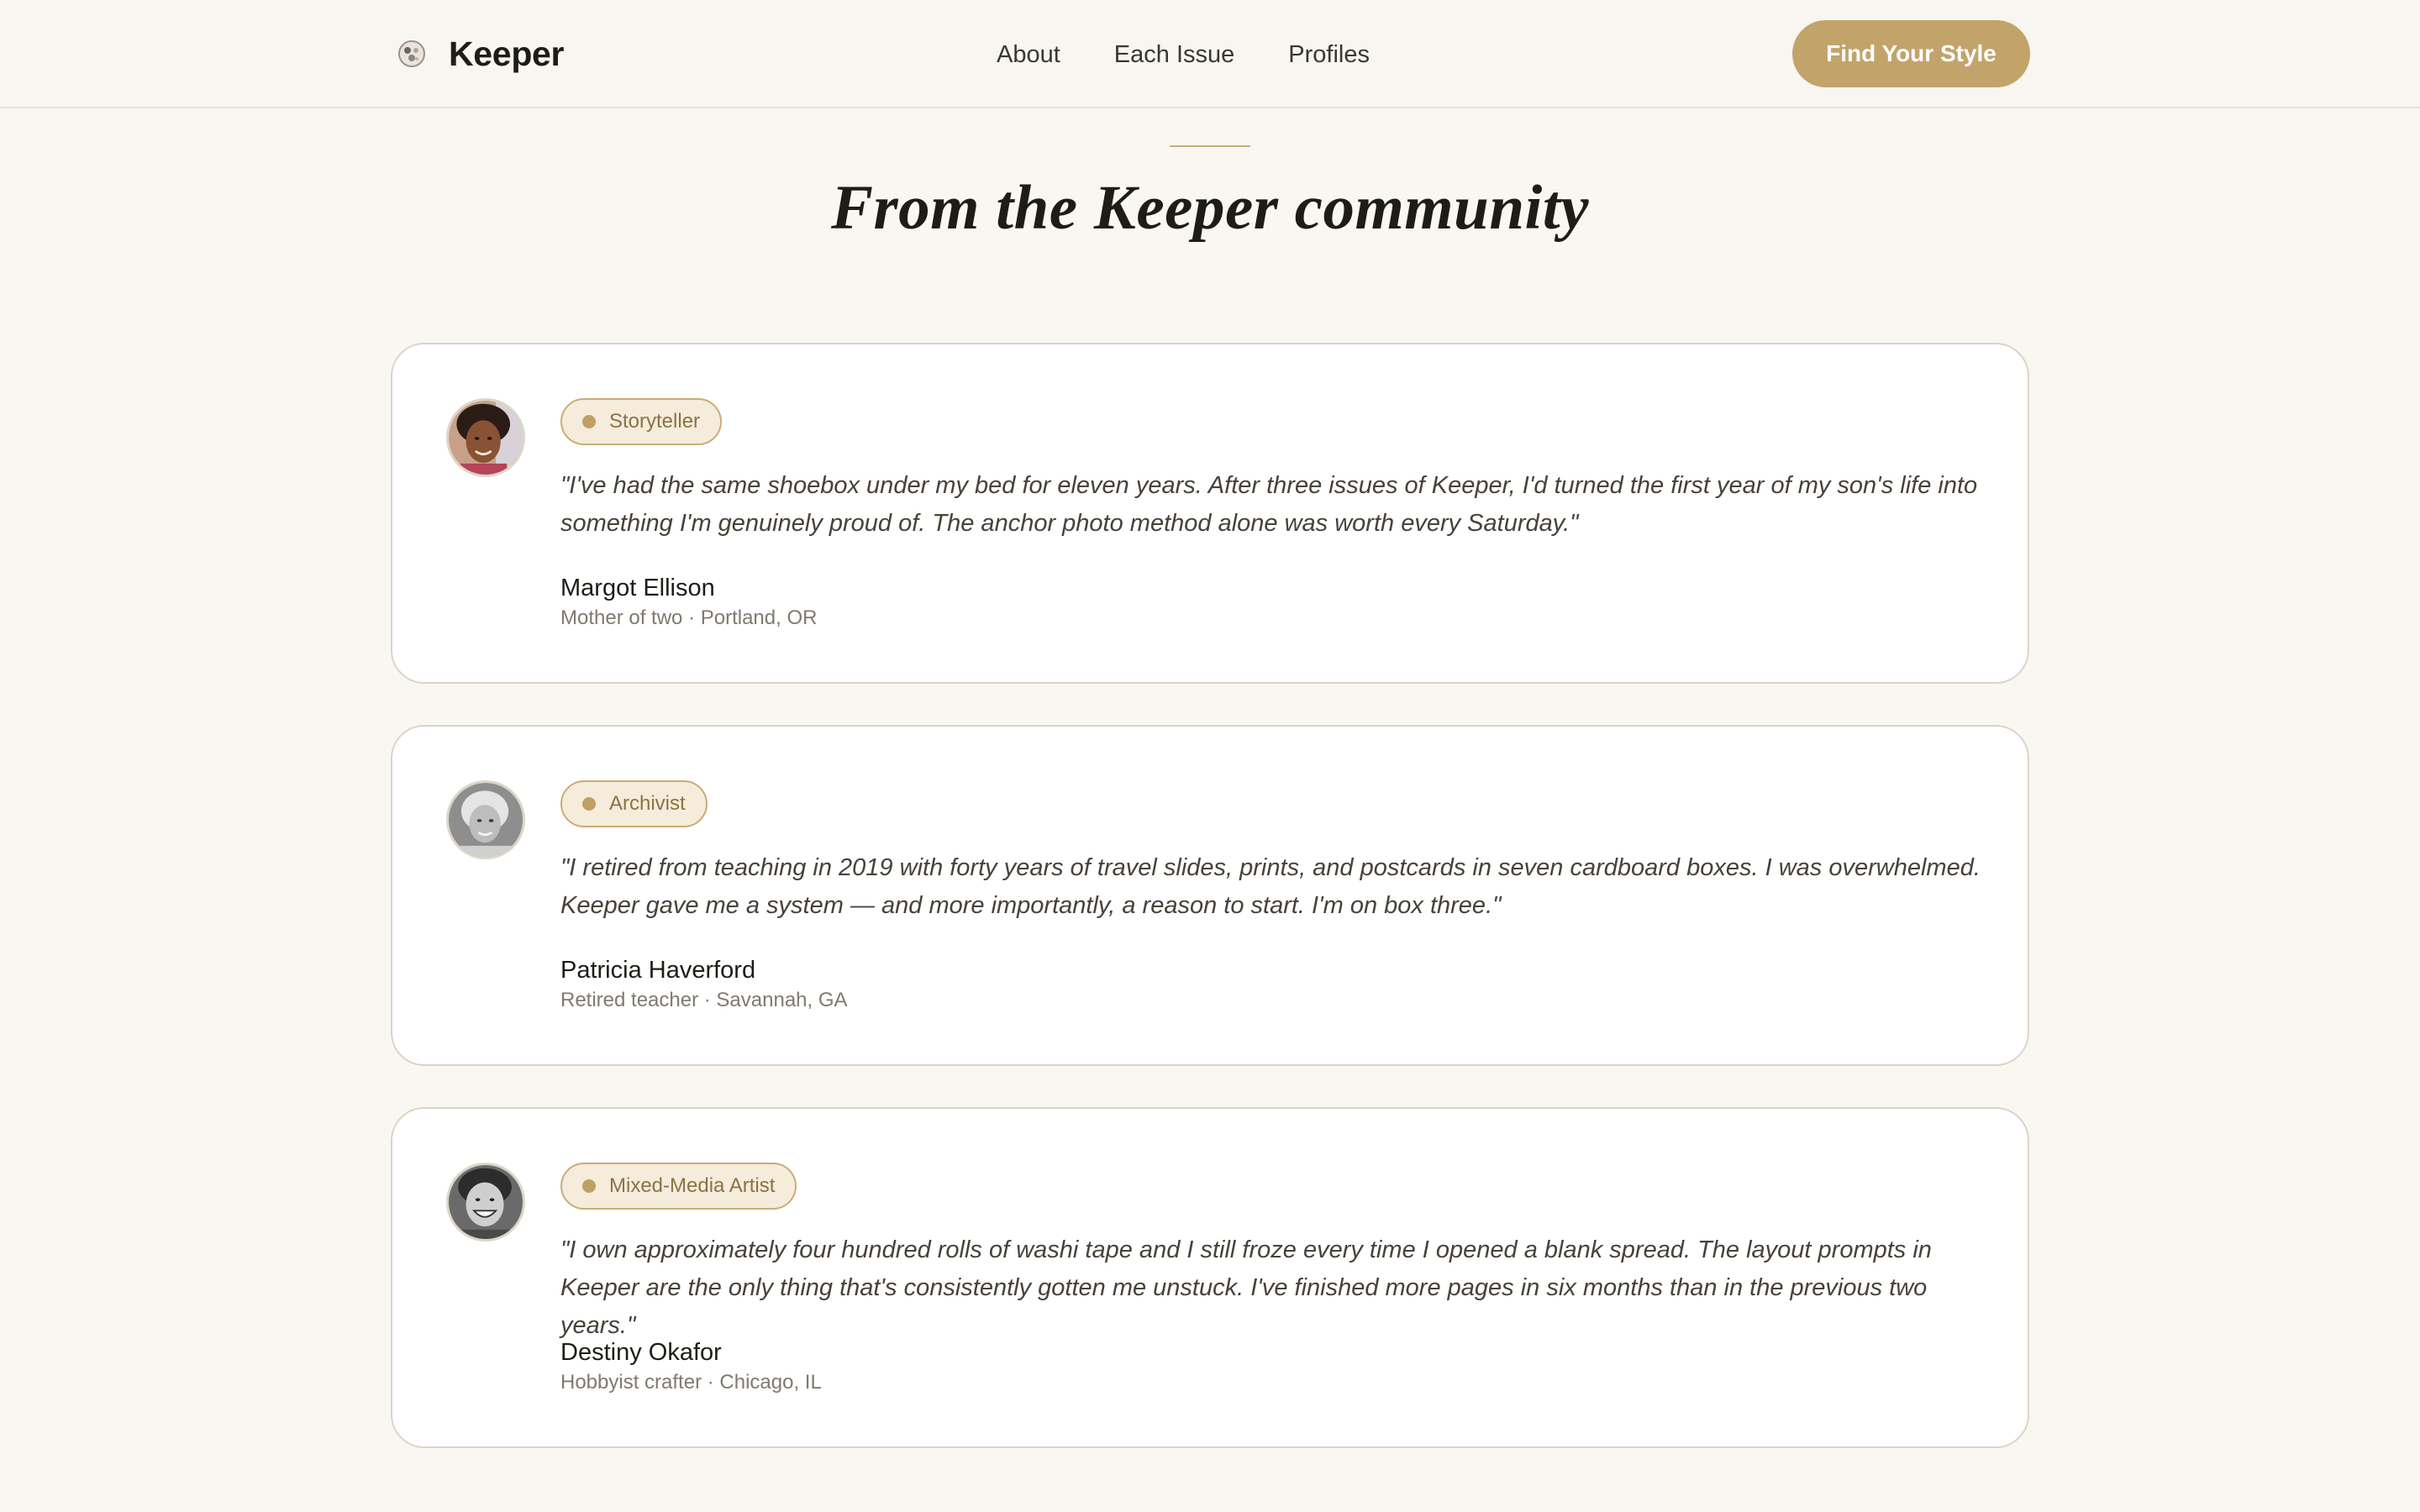 The image size is (2420, 1512). I want to click on role-badge: Archivist, so click(634, 803).